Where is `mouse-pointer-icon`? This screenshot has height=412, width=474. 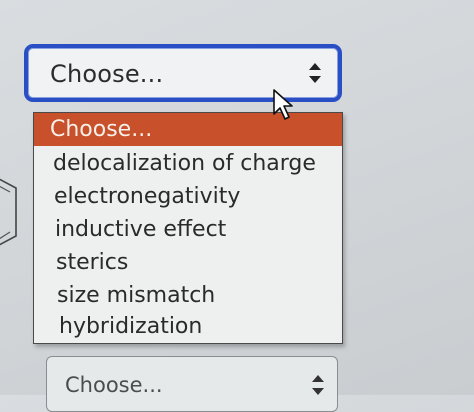 mouse-pointer-icon is located at coordinates (283, 104).